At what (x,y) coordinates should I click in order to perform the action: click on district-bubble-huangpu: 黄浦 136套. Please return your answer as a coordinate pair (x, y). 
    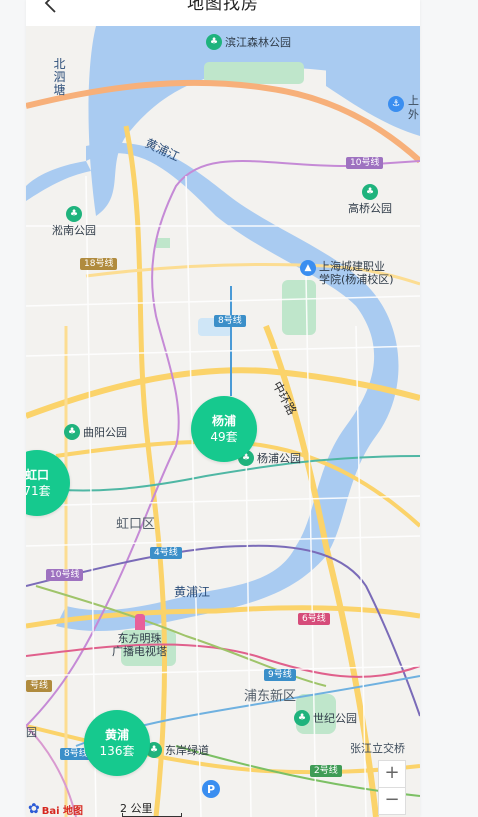
    Looking at the image, I should click on (117, 743).